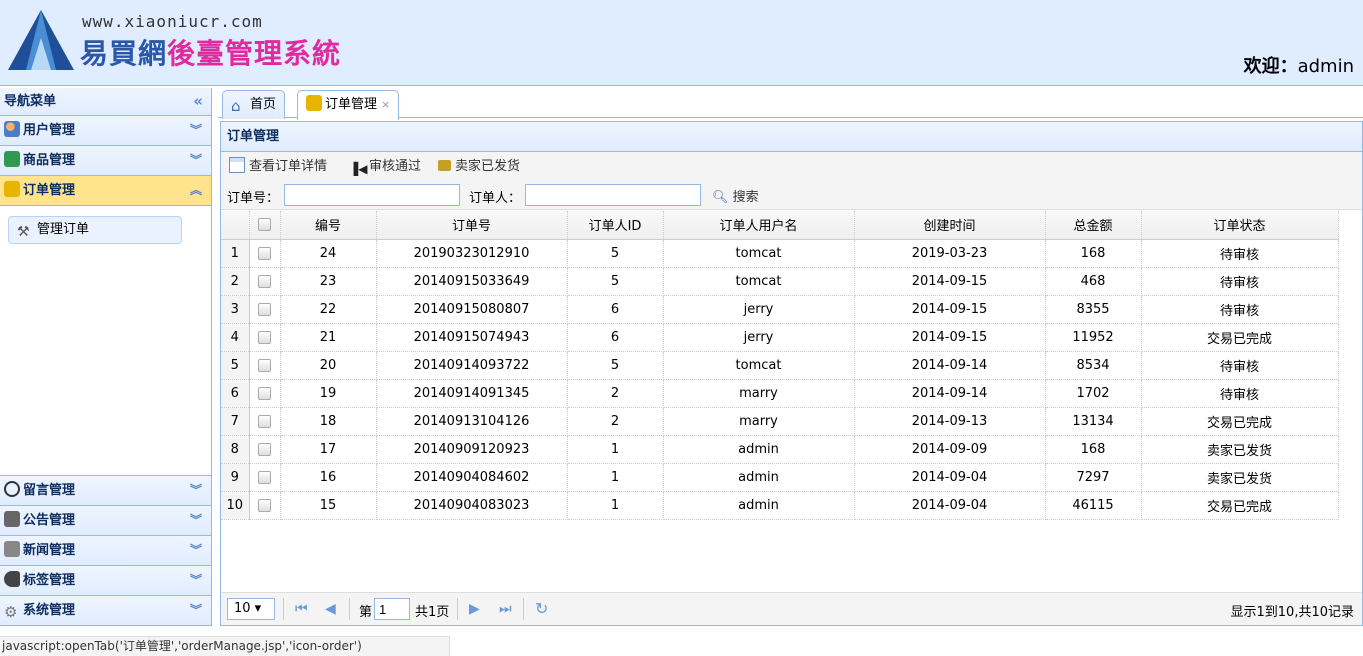 This screenshot has height=656, width=1363. I want to click on table-cell: 2014-09-04, so click(950, 477).